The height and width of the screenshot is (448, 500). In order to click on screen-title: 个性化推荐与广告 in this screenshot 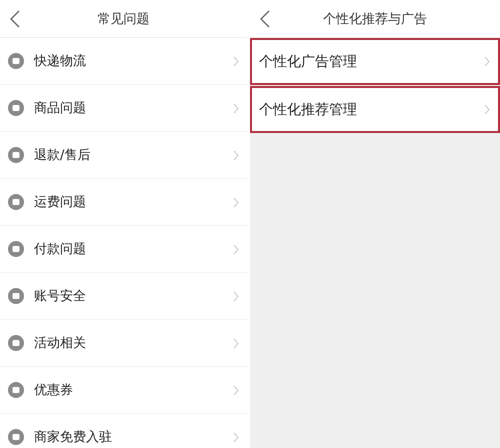, I will do `click(375, 19)`.